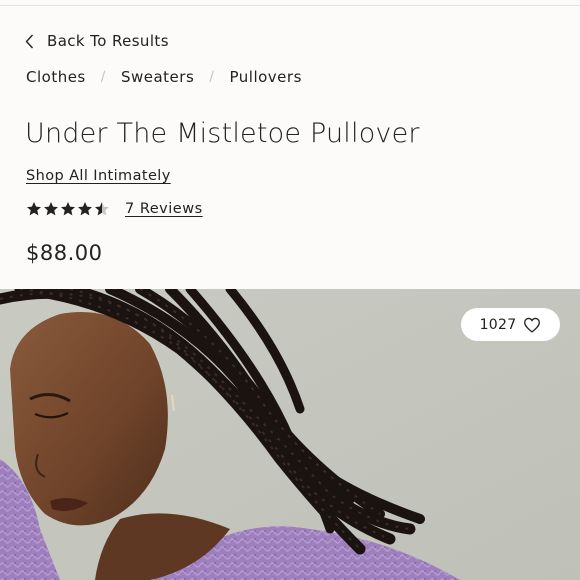  I want to click on breadcrumb-item-clothes: Clothes, so click(56, 77).